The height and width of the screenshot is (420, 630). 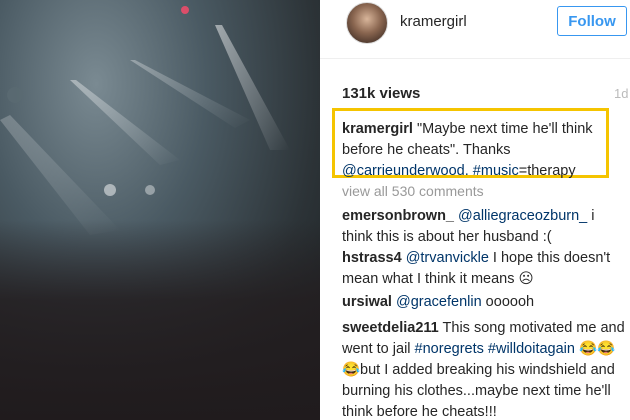 What do you see at coordinates (496, 171) in the screenshot?
I see `caption-hashtag: #music` at bounding box center [496, 171].